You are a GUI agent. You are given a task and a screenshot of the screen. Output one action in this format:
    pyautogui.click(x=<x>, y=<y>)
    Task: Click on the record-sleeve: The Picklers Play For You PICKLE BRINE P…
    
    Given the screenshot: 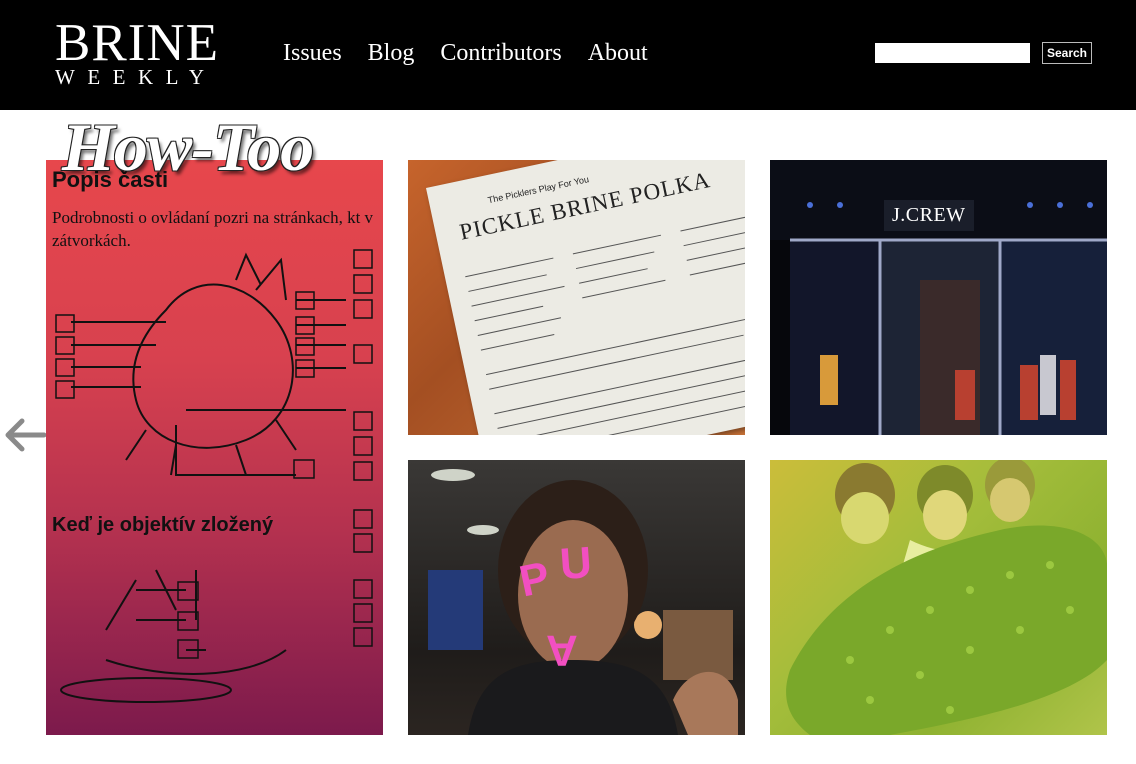 What is the action you would take?
    pyautogui.click(x=585, y=297)
    